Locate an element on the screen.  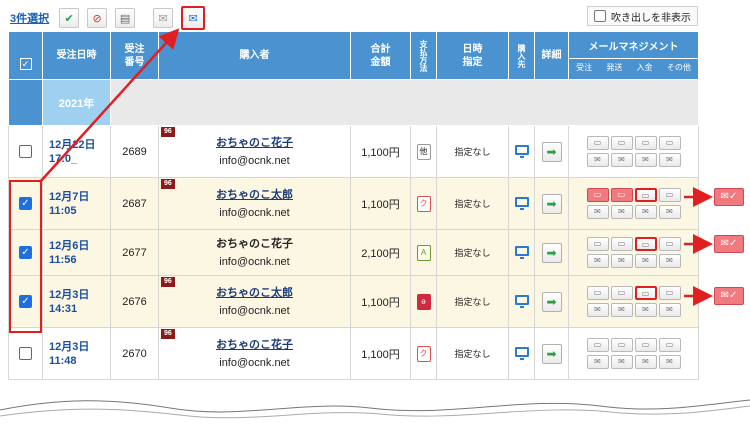
result-payment-mail-1: ✉✓ is located at coordinates (729, 197).